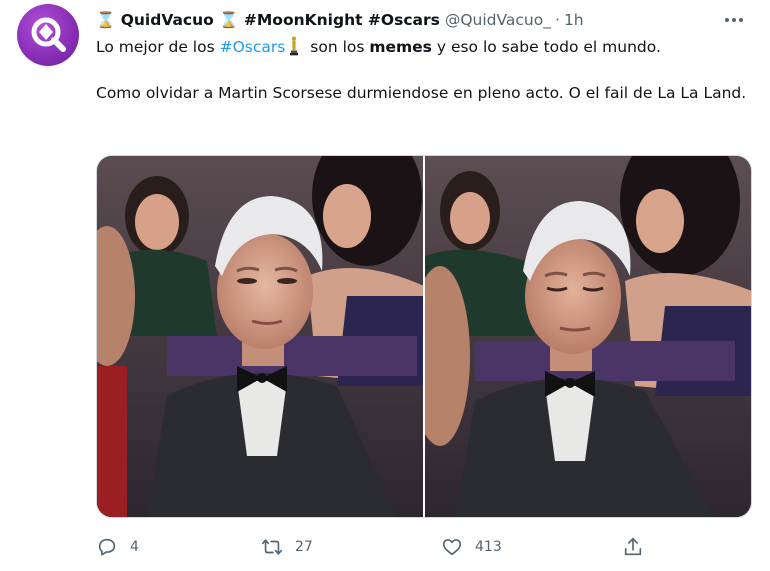  What do you see at coordinates (268, 20) in the screenshot?
I see `display-name: ⌛ QuidVacuo ⌛ #MoonKnight #Oscars` at bounding box center [268, 20].